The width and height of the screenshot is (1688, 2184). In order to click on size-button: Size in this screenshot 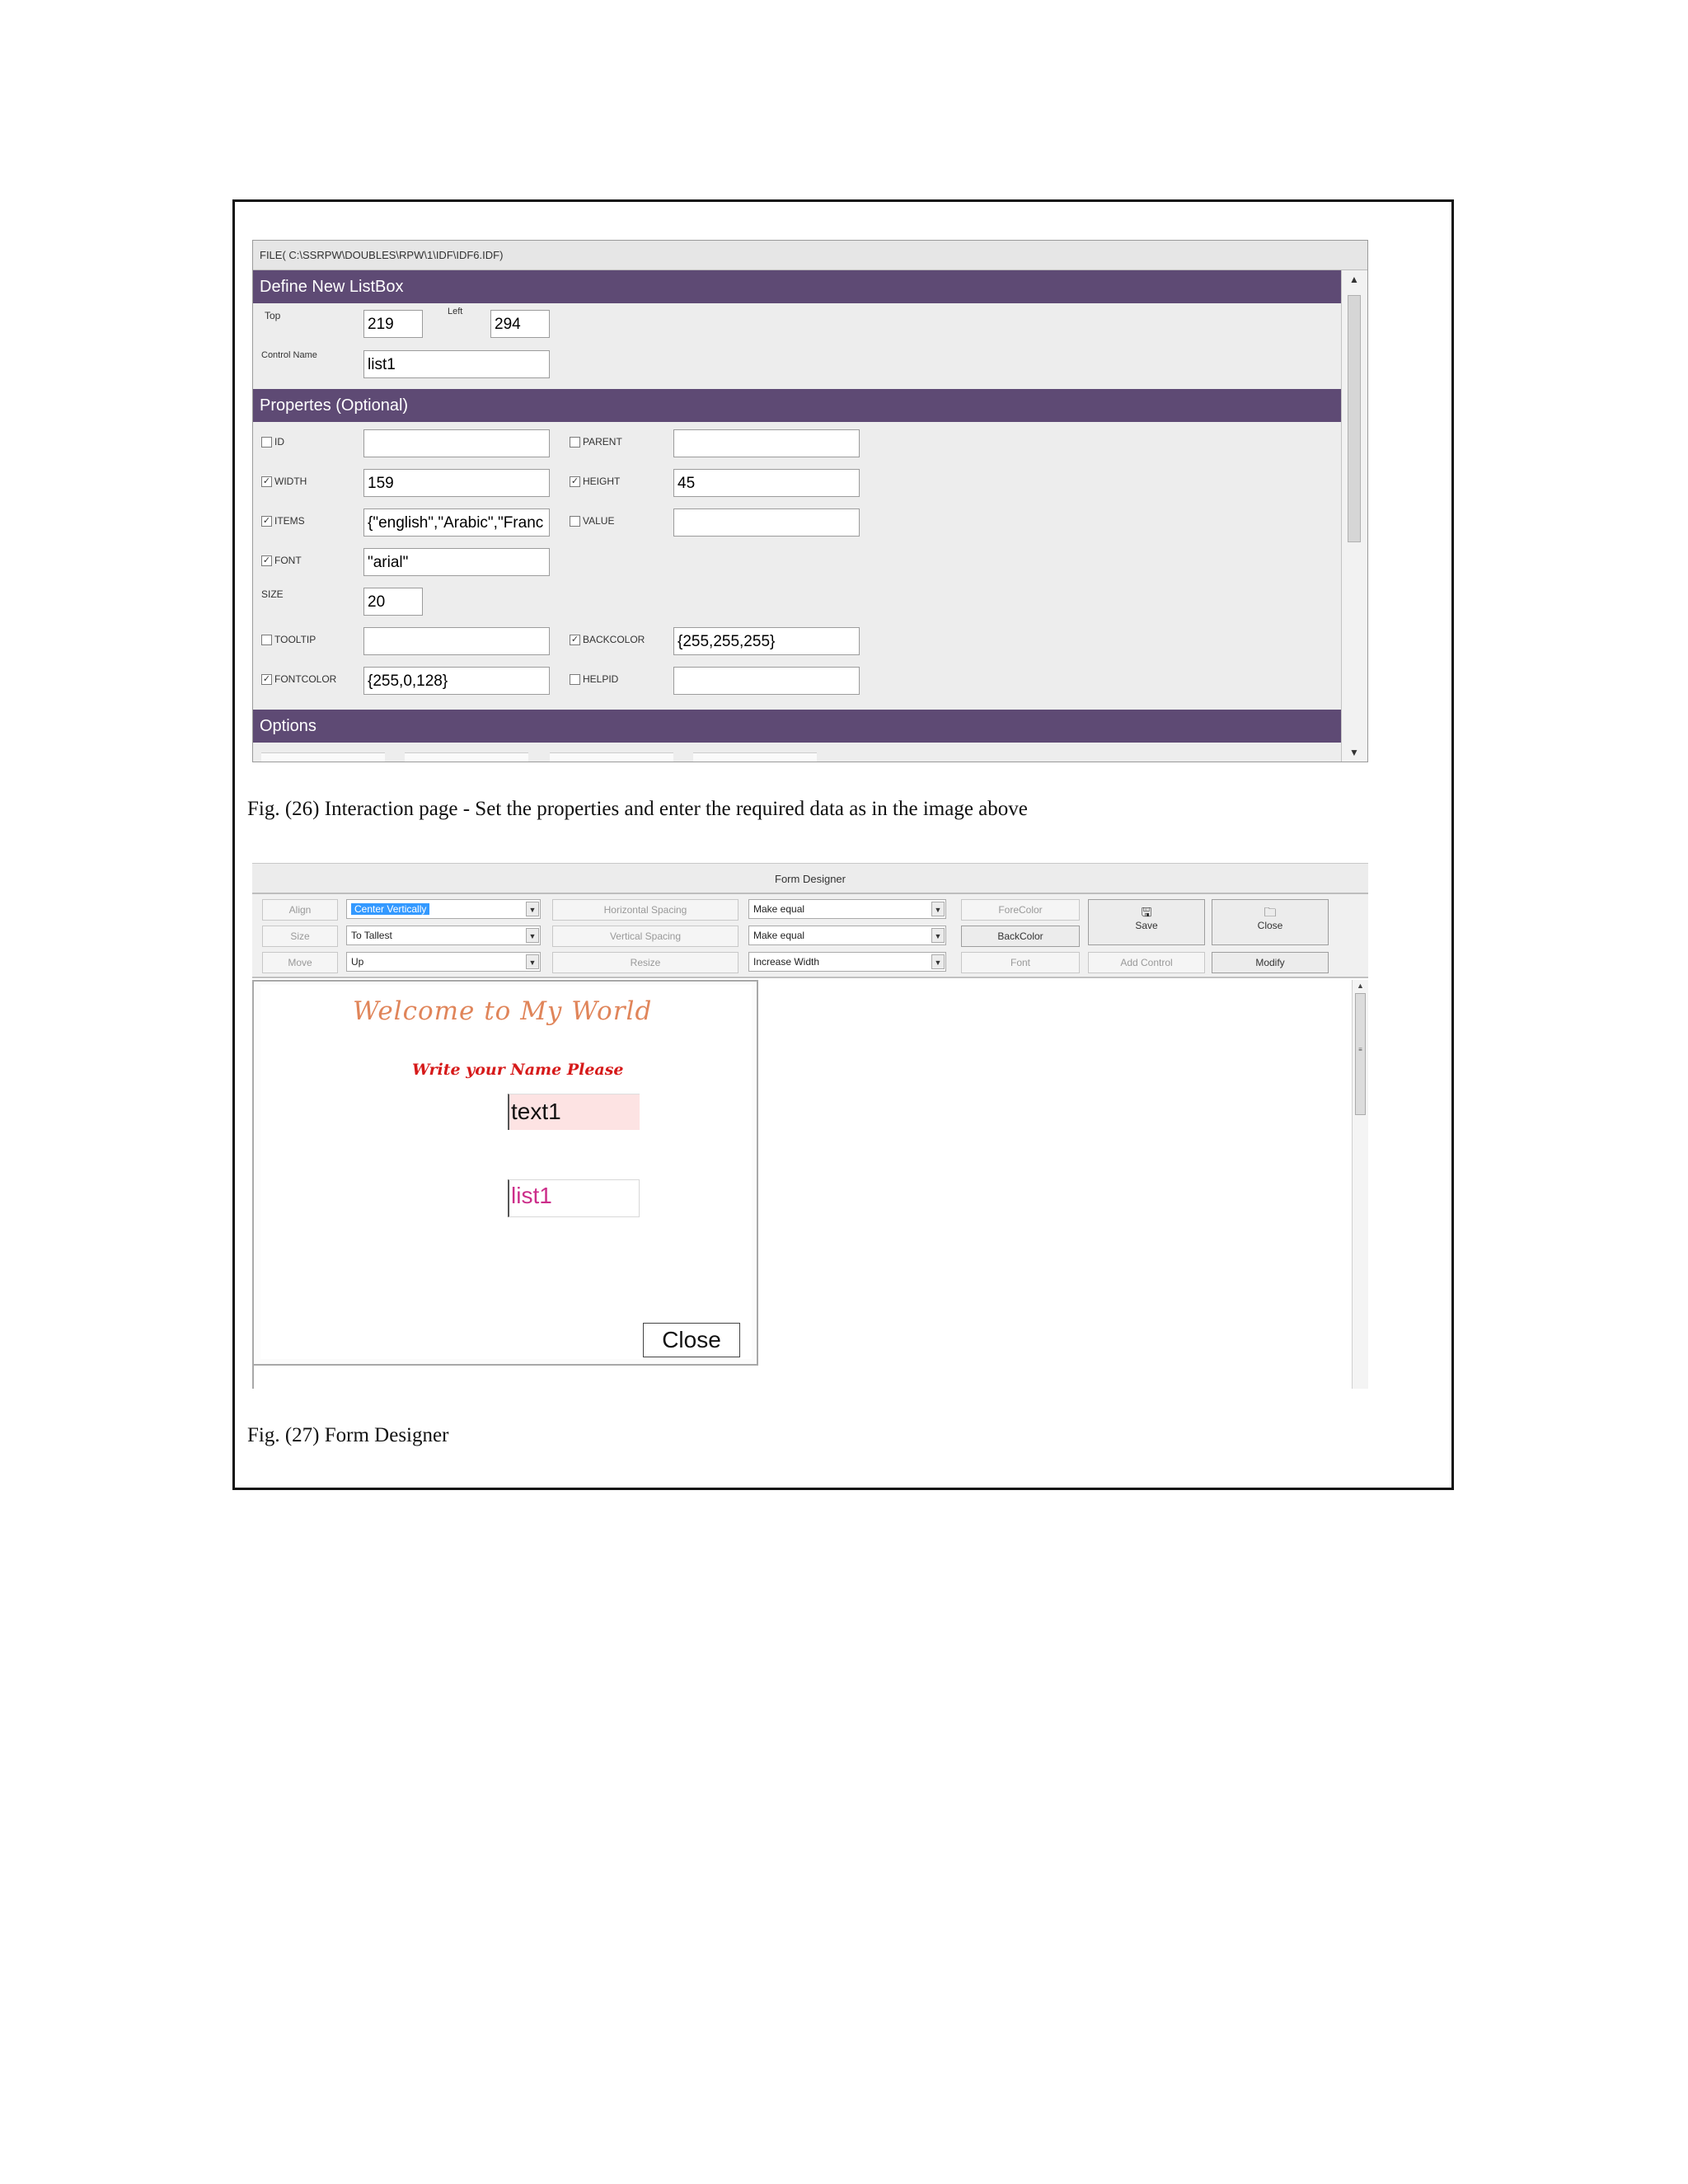, I will do `click(300, 936)`.